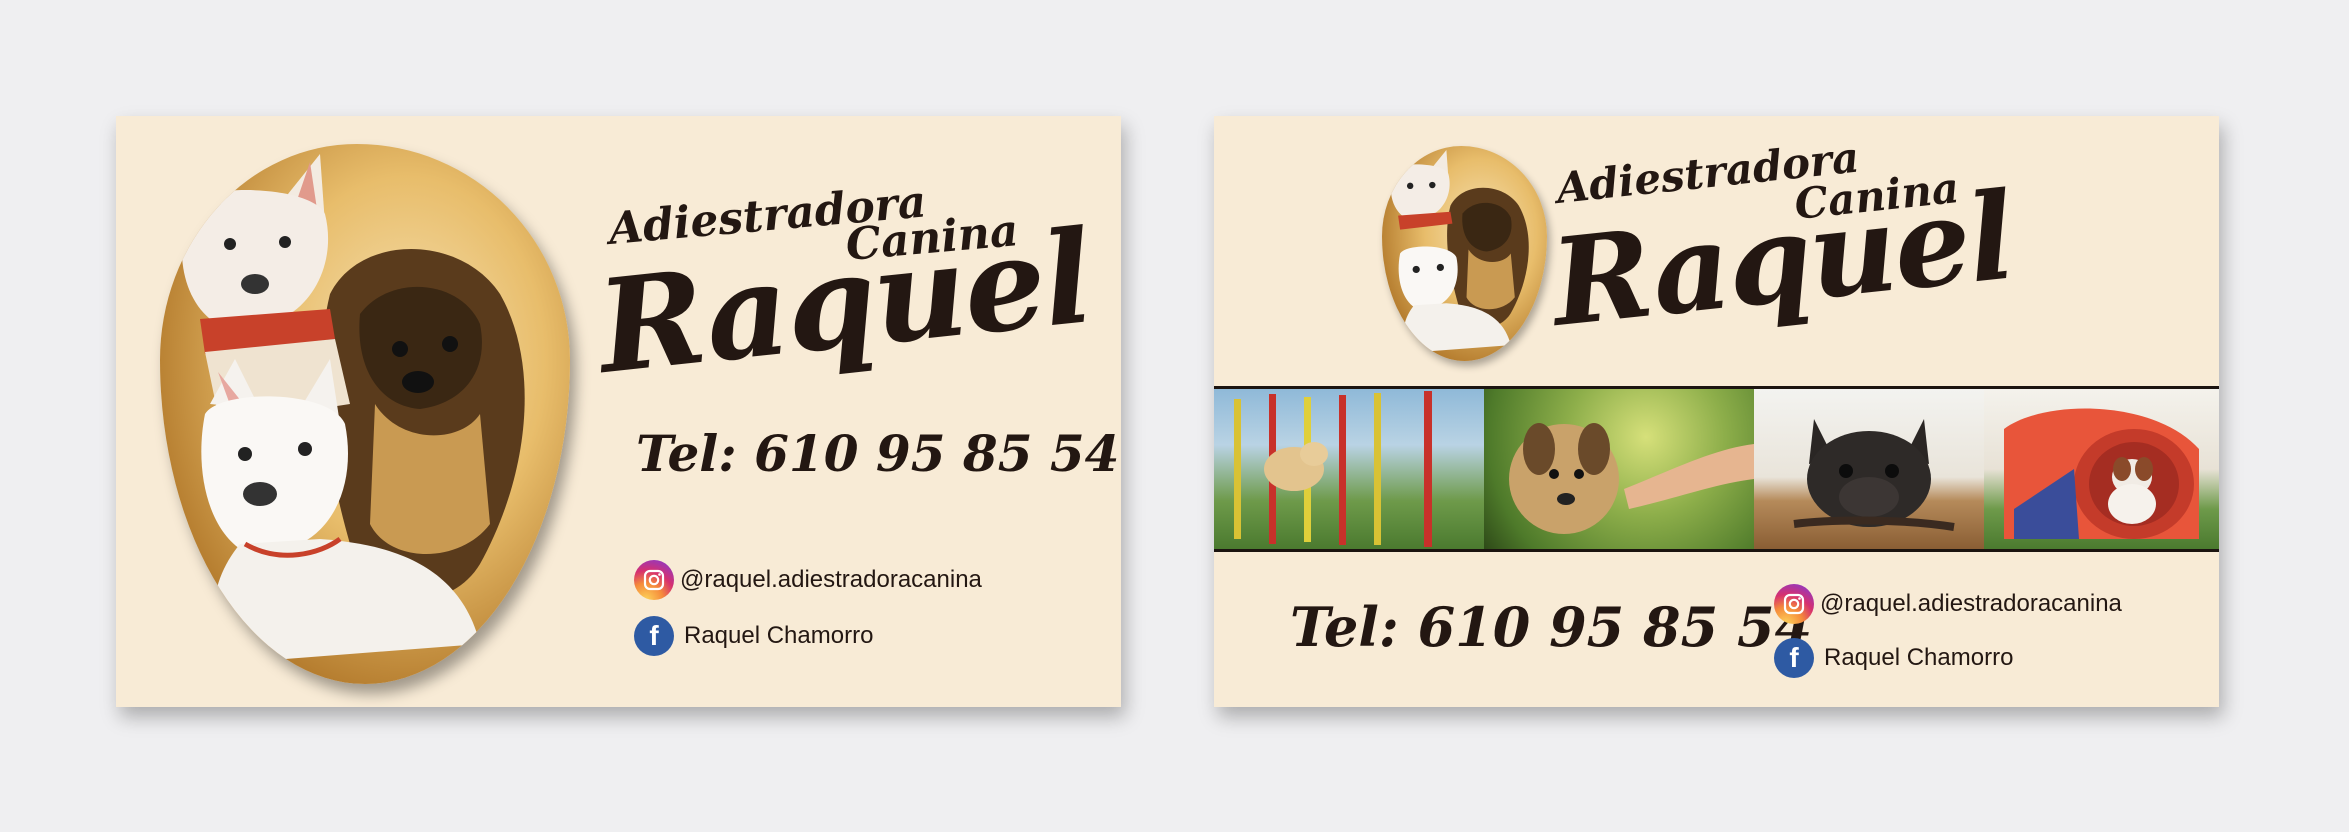 The image size is (2349, 832). Describe the element at coordinates (878, 453) in the screenshot. I see `phone-number: Tel: 610 95 85 54` at that location.